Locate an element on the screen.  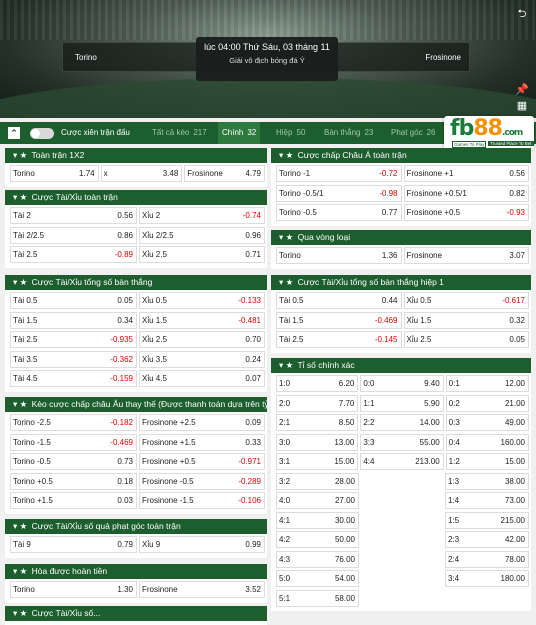
odds-button: Torino 1.36 is located at coordinates (339, 255).